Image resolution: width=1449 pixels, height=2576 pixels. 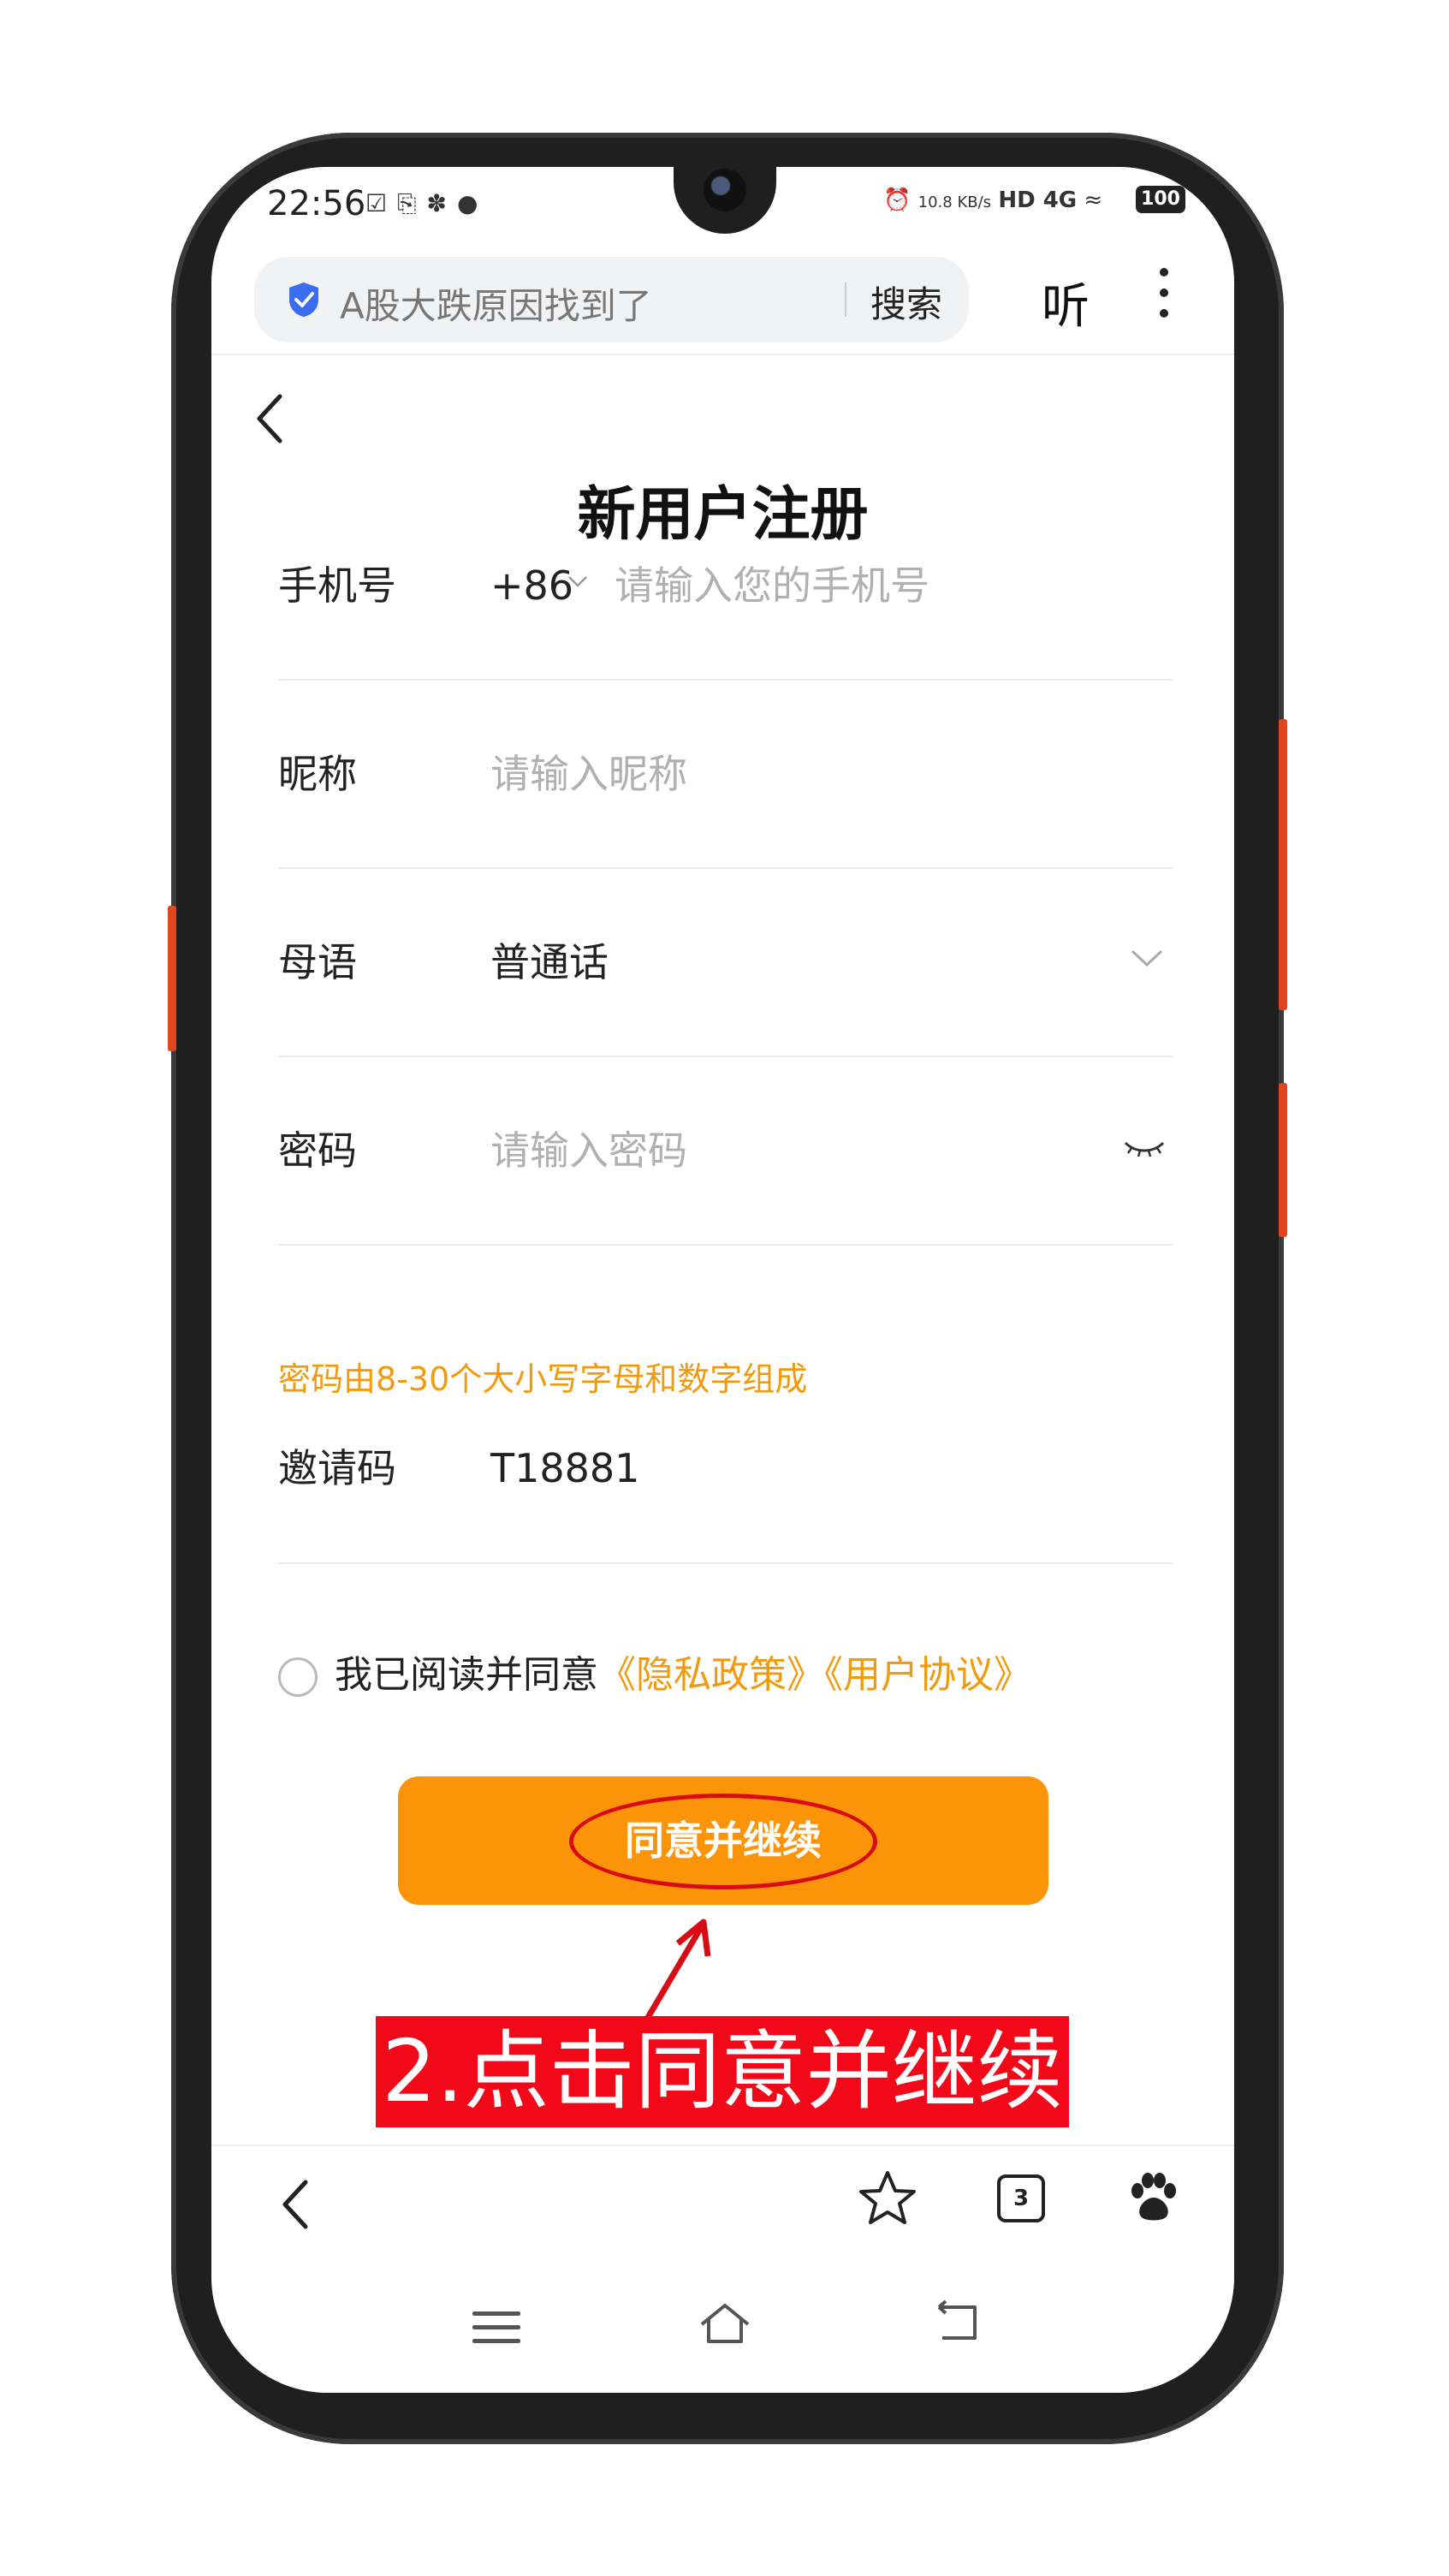 What do you see at coordinates (725, 2324) in the screenshot?
I see `system-home-icon` at bounding box center [725, 2324].